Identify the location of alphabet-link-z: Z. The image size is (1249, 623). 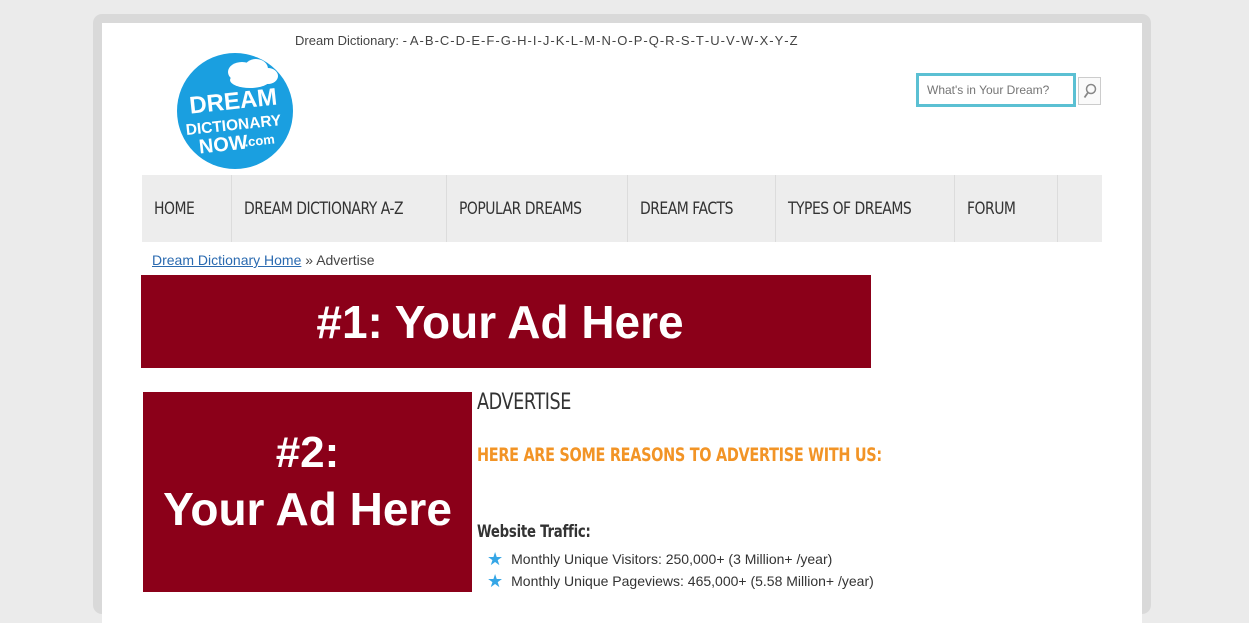
(794, 40).